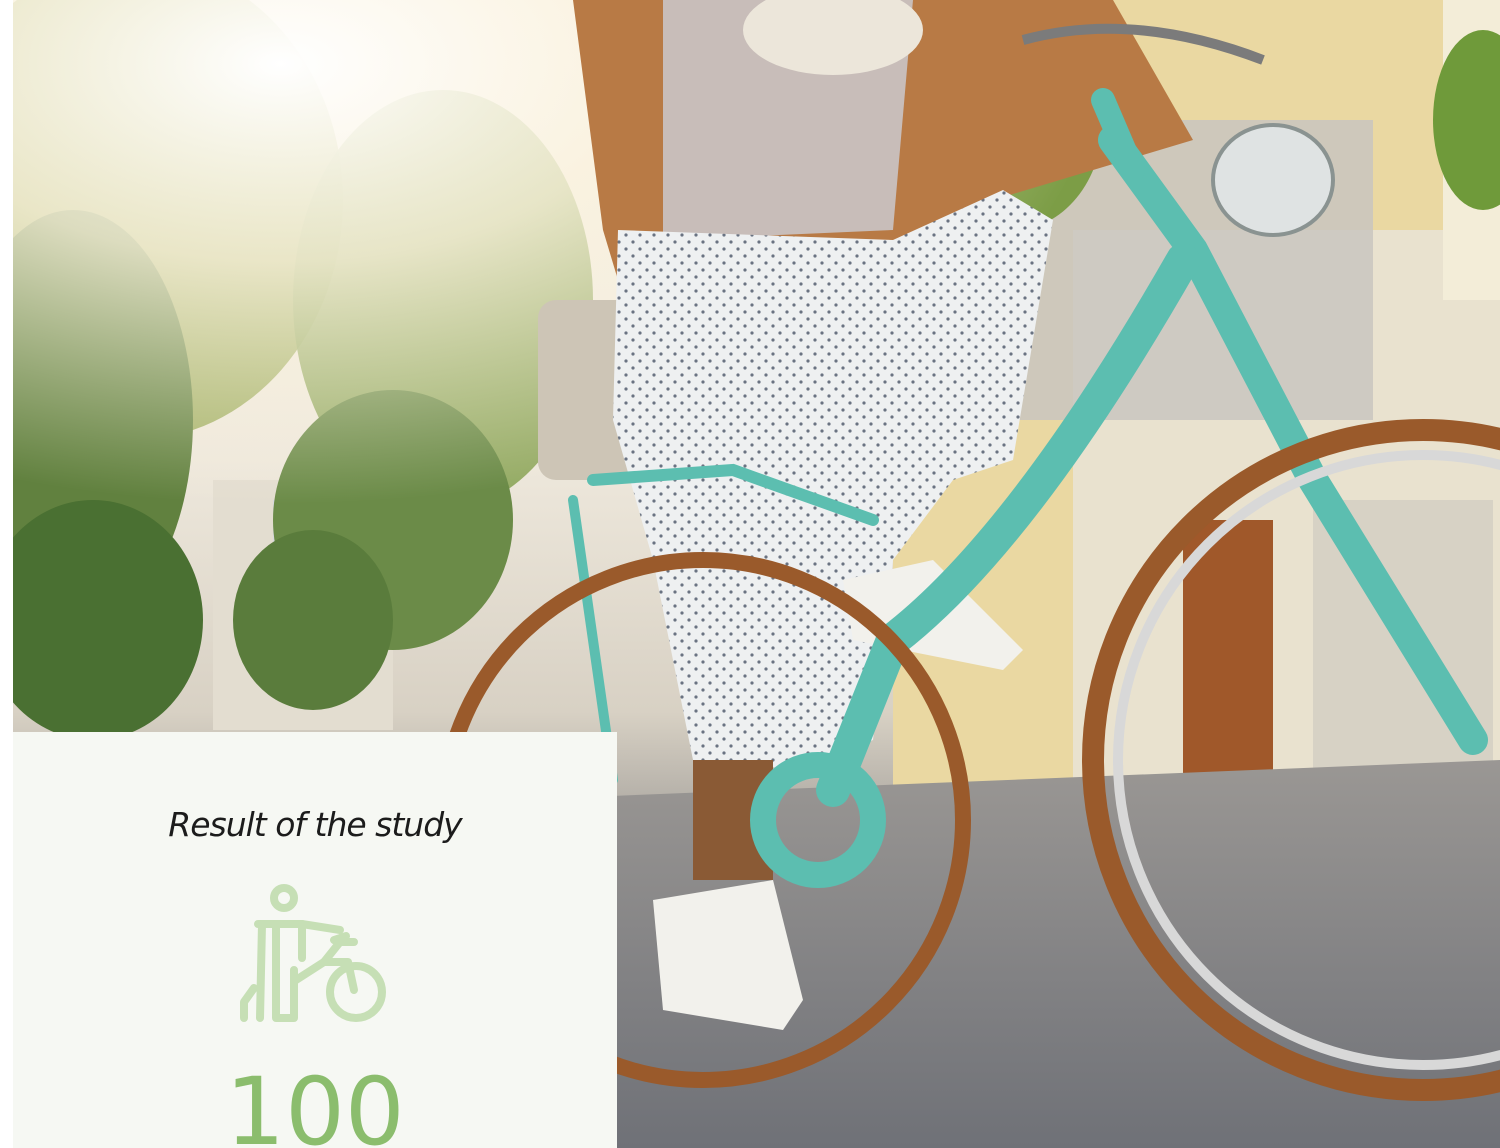 The height and width of the screenshot is (1148, 1500). I want to click on person-with-bicycle-icon, so click(311, 955).